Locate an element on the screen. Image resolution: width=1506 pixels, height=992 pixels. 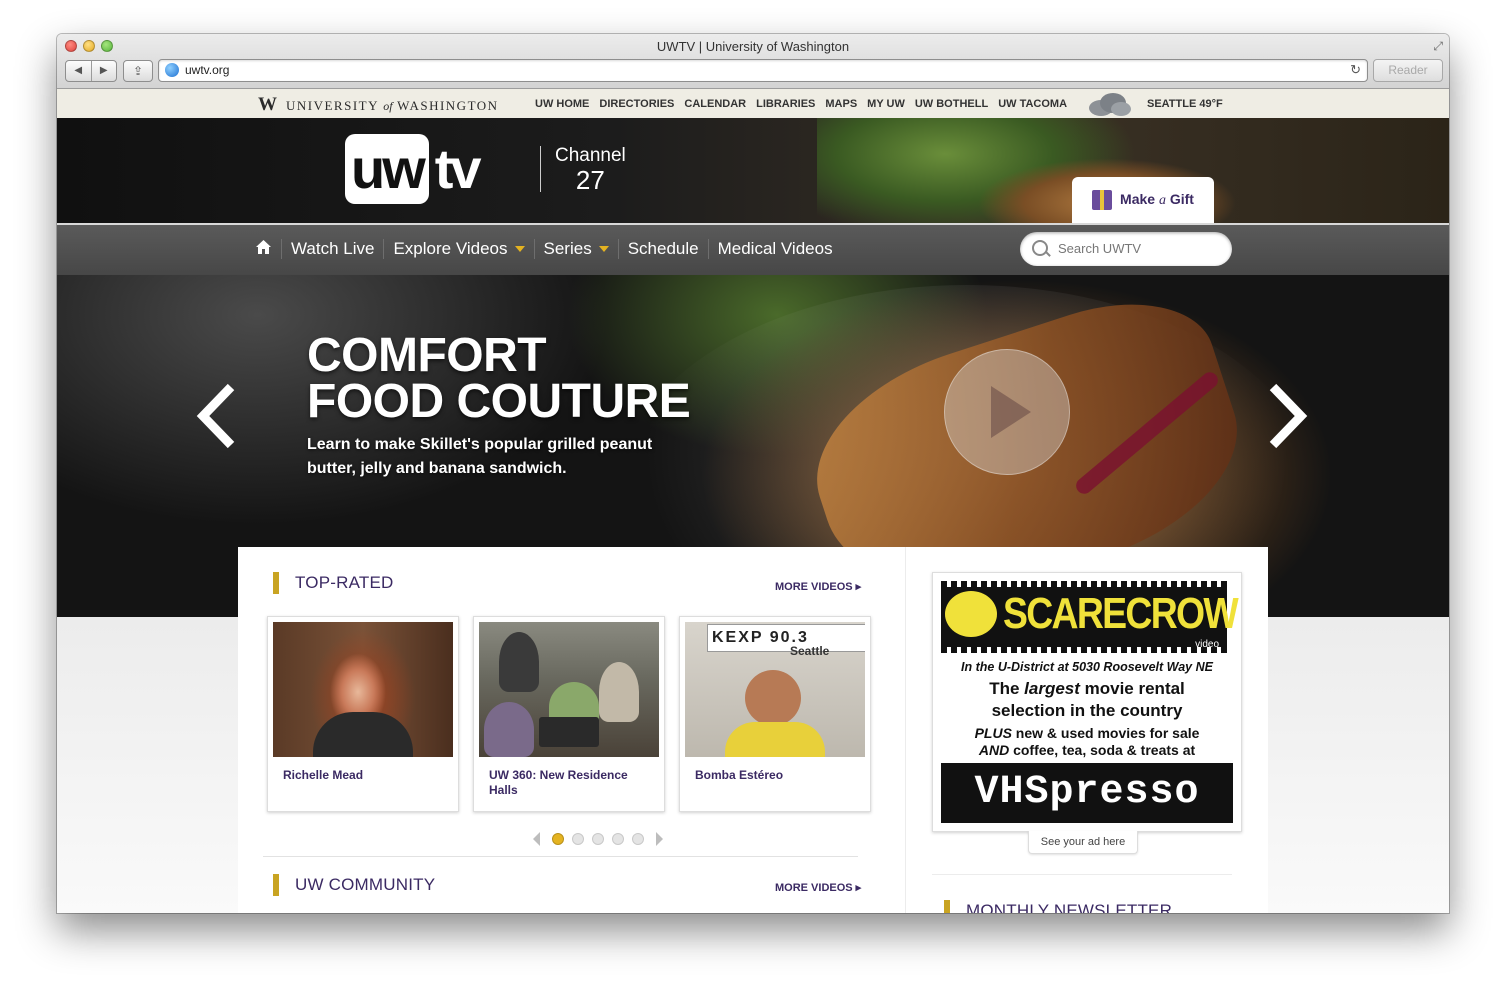
nav-medical-videos: Medical Videos is located at coordinates (774, 249).